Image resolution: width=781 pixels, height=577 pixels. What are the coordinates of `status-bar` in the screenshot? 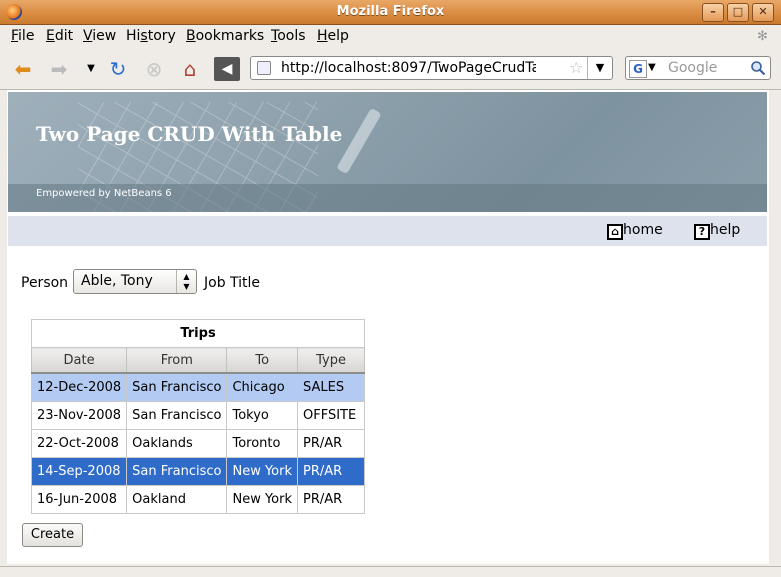 It's located at (390, 571).